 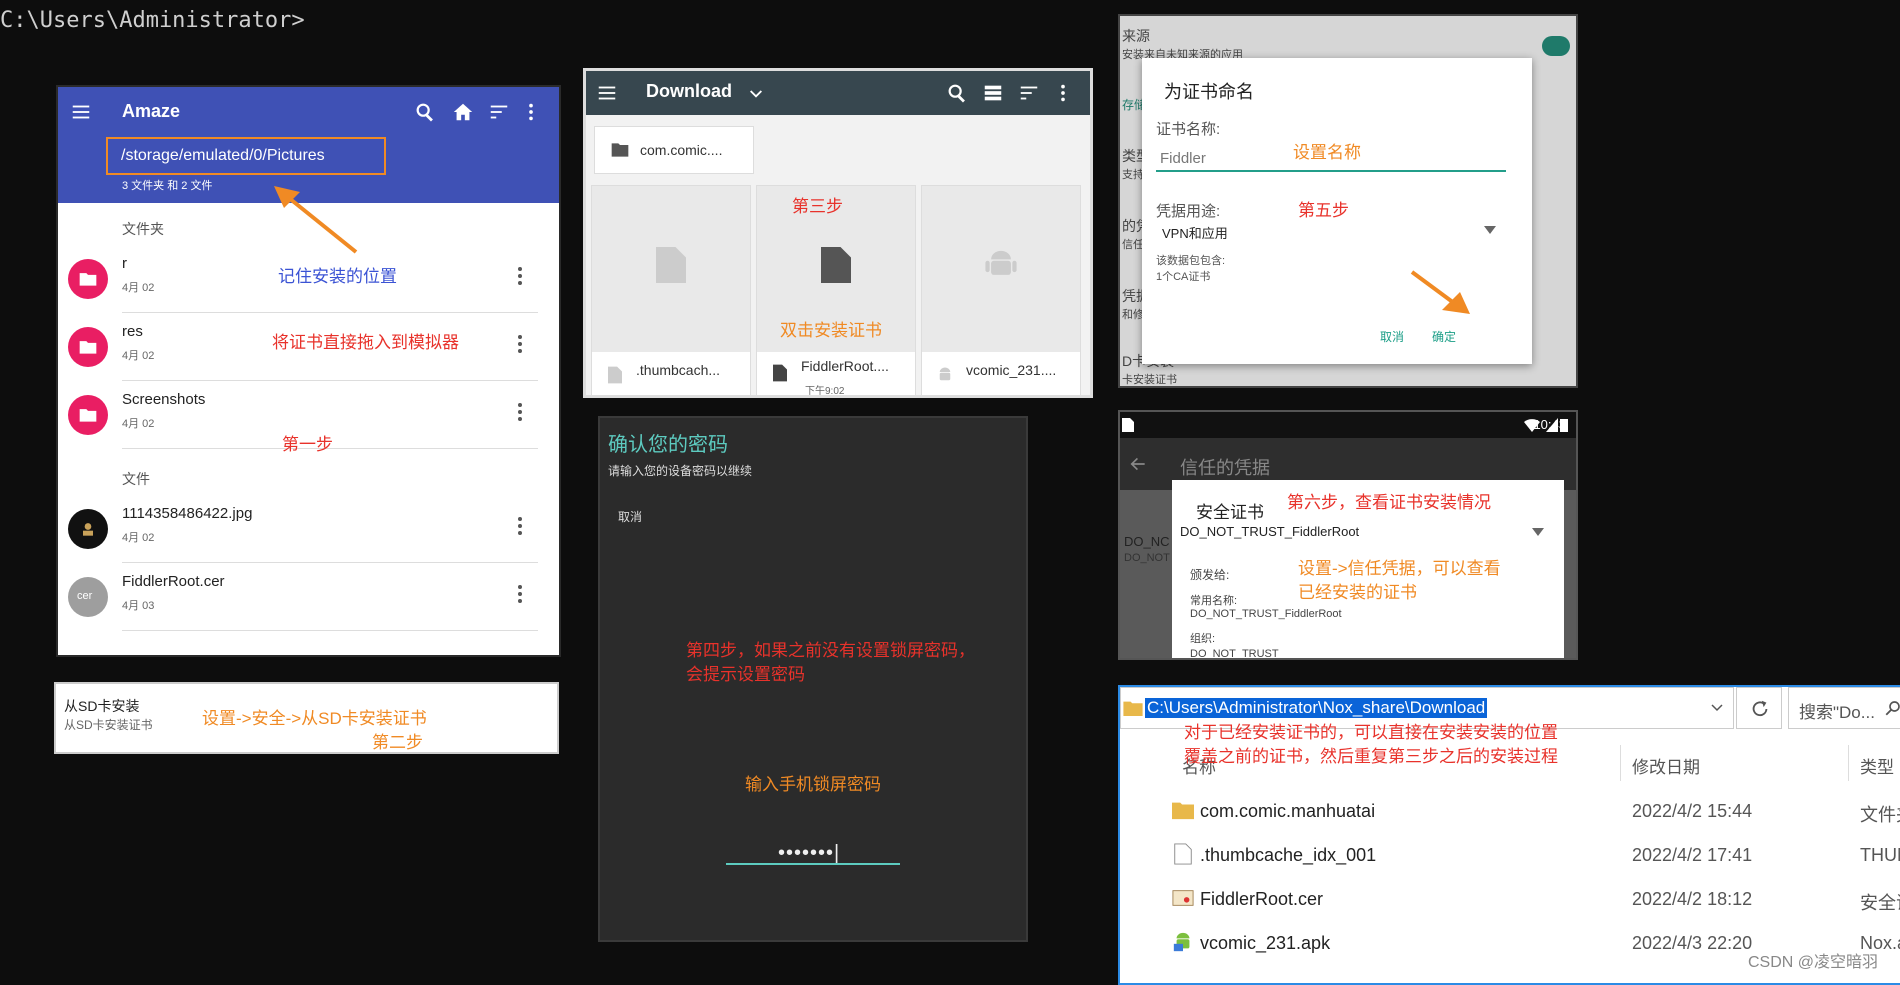 What do you see at coordinates (1692, 943) in the screenshot?
I see `file-date: 2022/4/3 22:20` at bounding box center [1692, 943].